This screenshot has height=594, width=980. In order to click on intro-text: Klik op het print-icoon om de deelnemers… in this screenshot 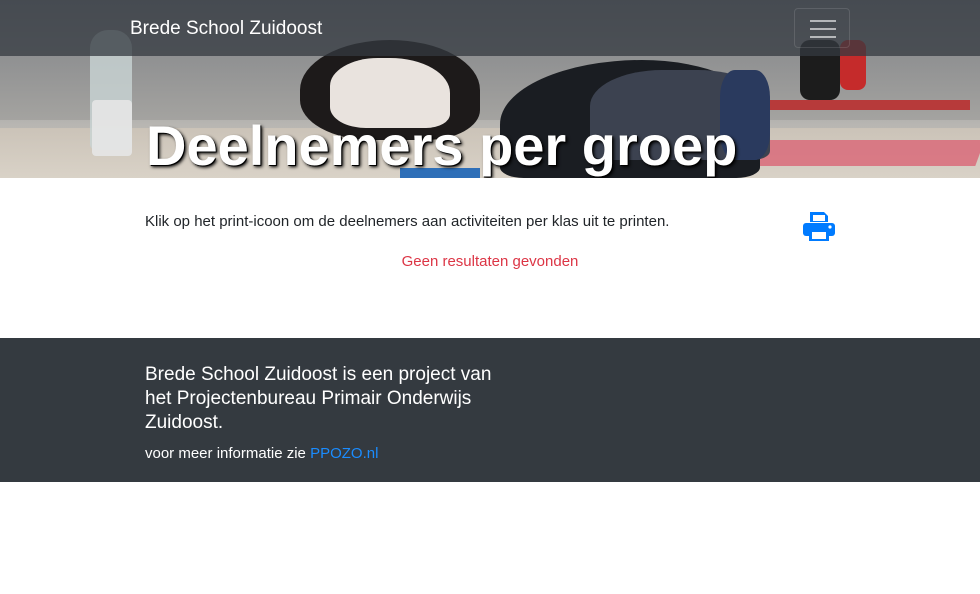, I will do `click(407, 221)`.